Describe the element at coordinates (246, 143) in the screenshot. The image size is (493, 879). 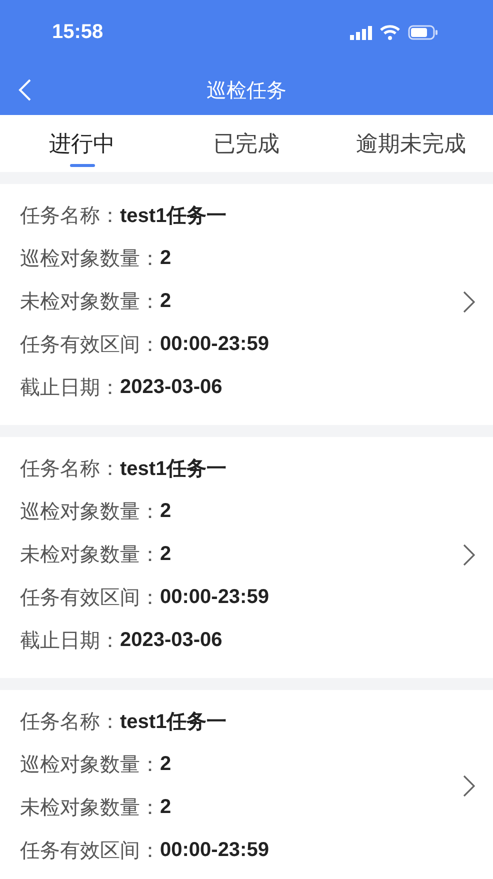
I see `tab: 已完成` at that location.